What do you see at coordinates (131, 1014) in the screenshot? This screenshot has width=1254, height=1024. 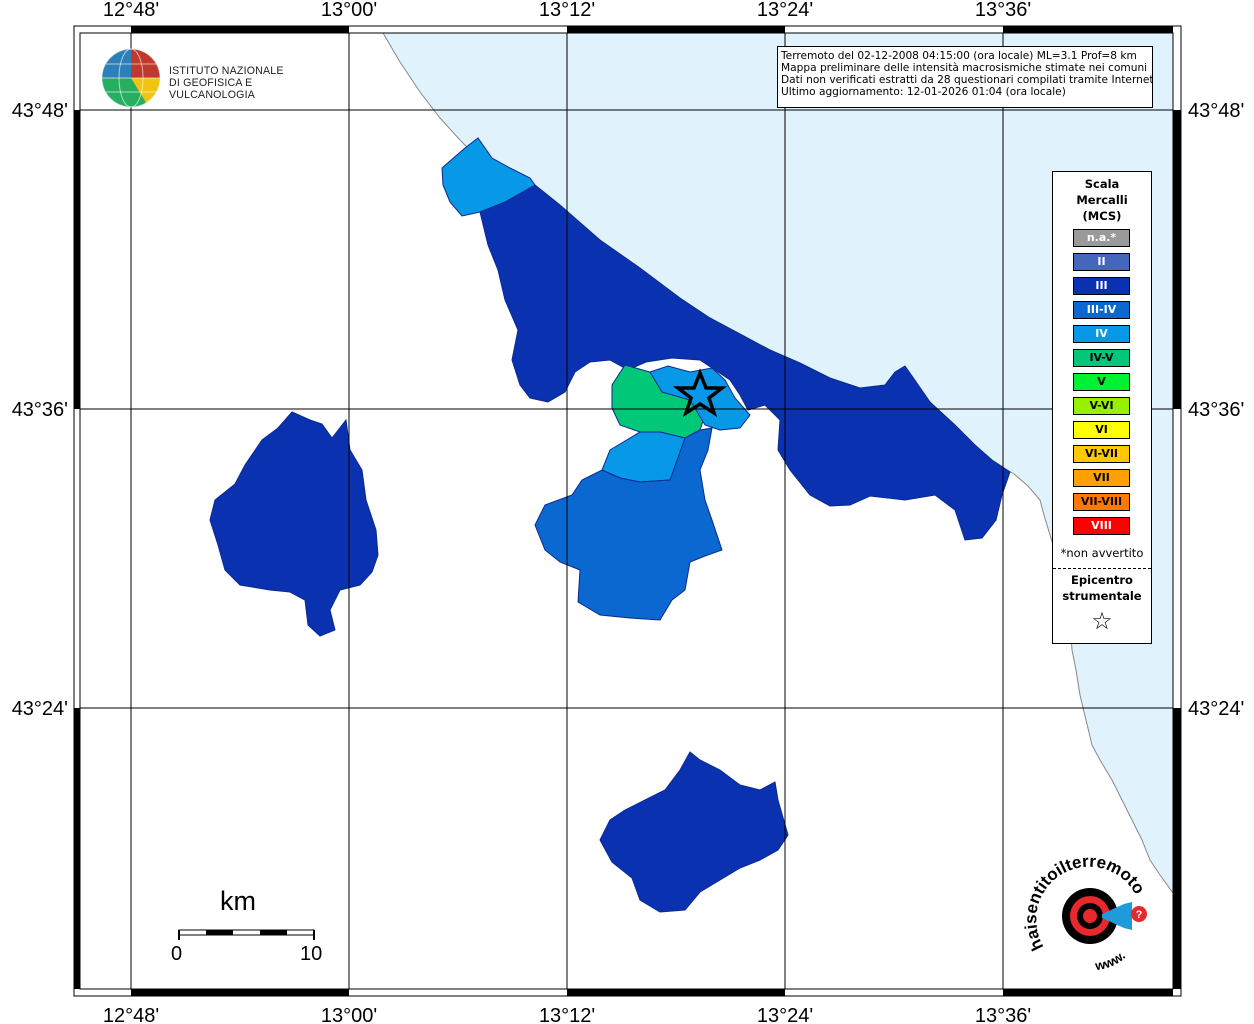 I see `lon-label-bottom-1: 12°48'` at bounding box center [131, 1014].